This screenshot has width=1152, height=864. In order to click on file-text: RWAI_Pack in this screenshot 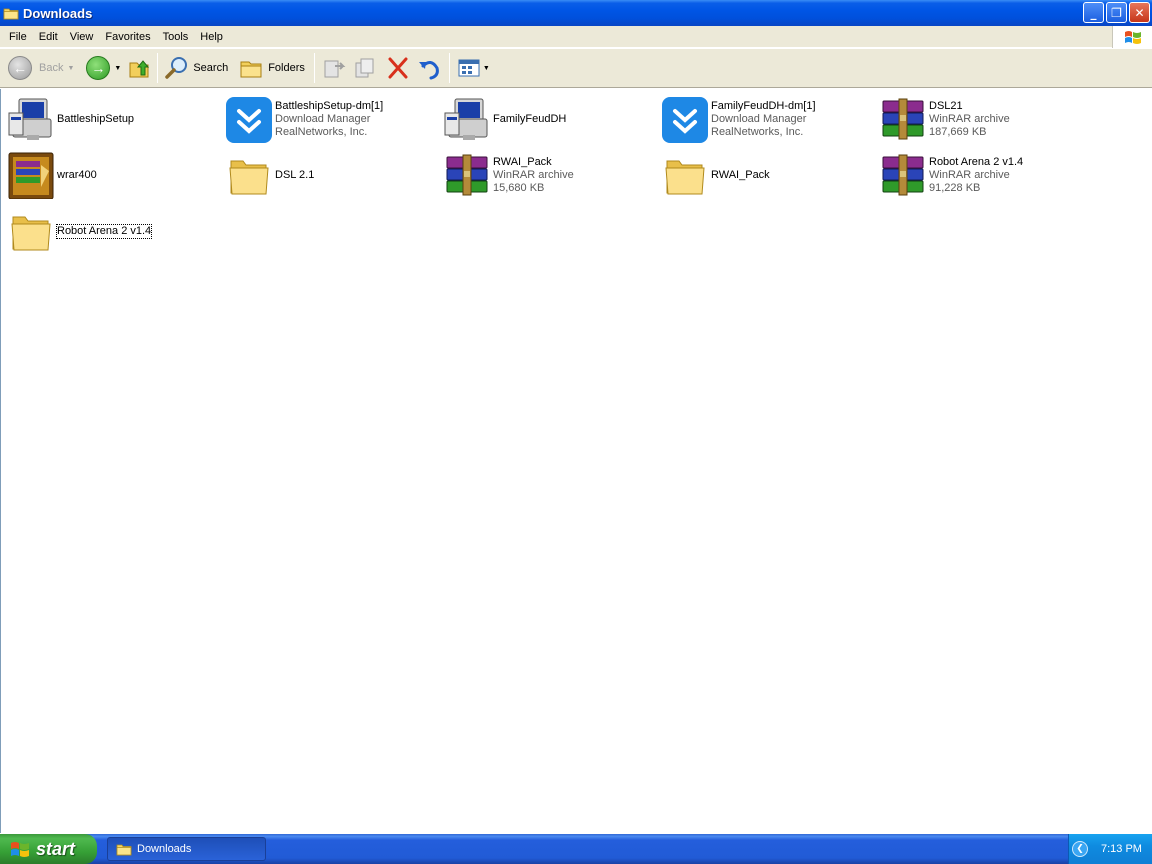, I will do `click(740, 175)`.